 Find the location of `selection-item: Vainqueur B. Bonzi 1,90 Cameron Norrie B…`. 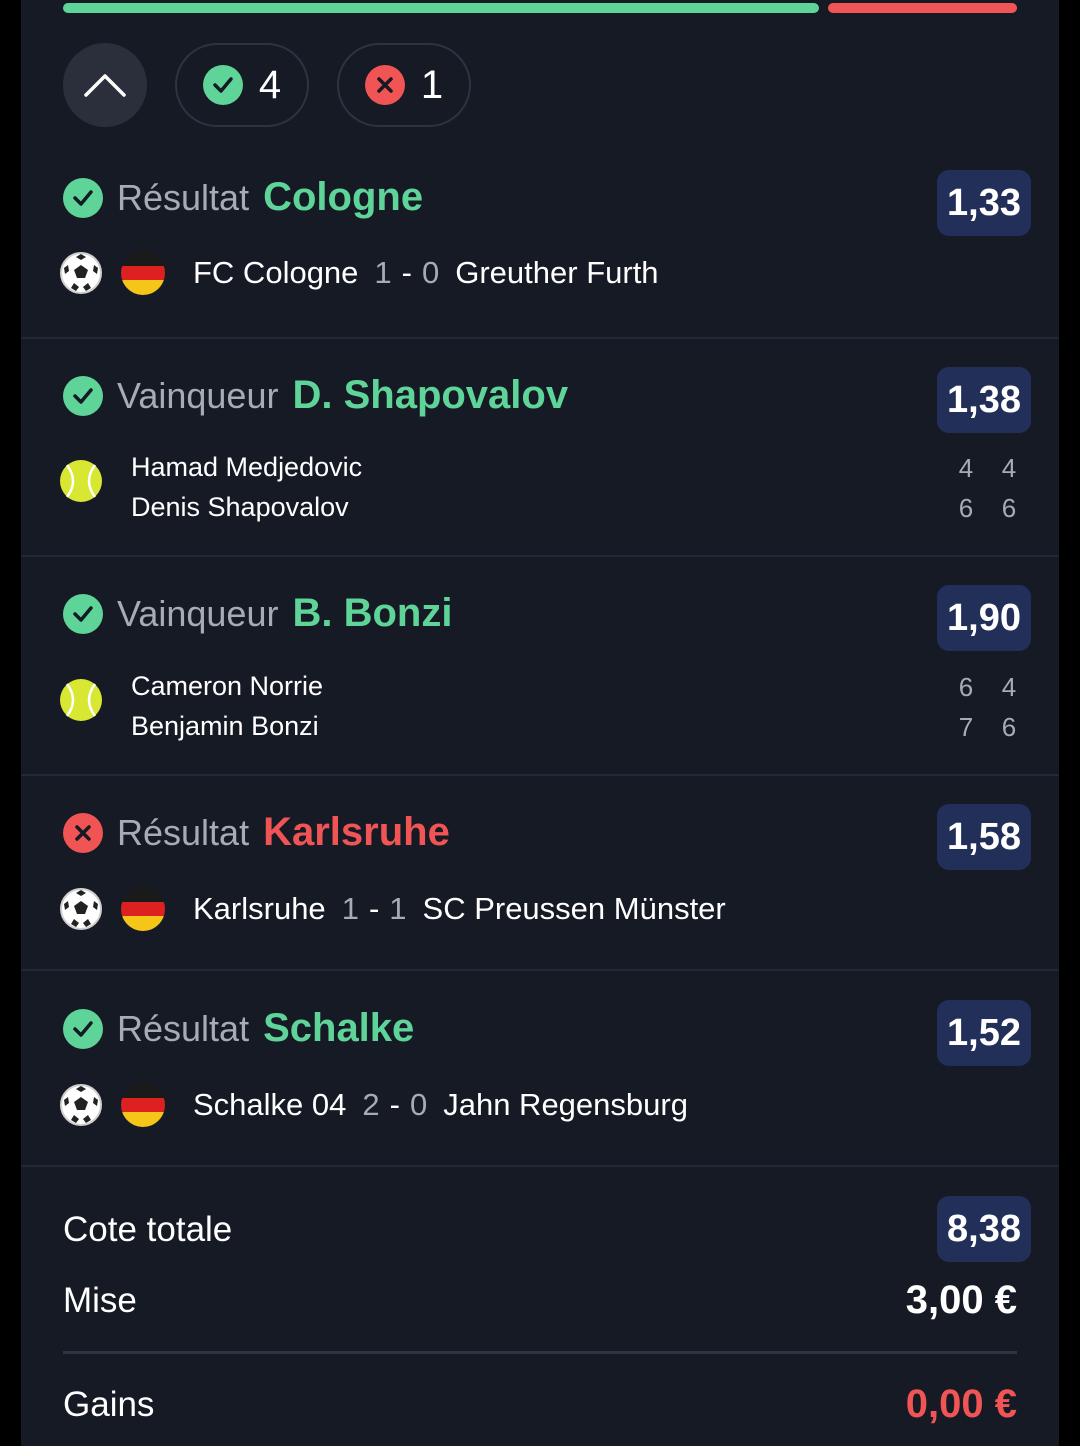

selection-item: Vainqueur B. Bonzi 1,90 Cameron Norrie B… is located at coordinates (540, 666).